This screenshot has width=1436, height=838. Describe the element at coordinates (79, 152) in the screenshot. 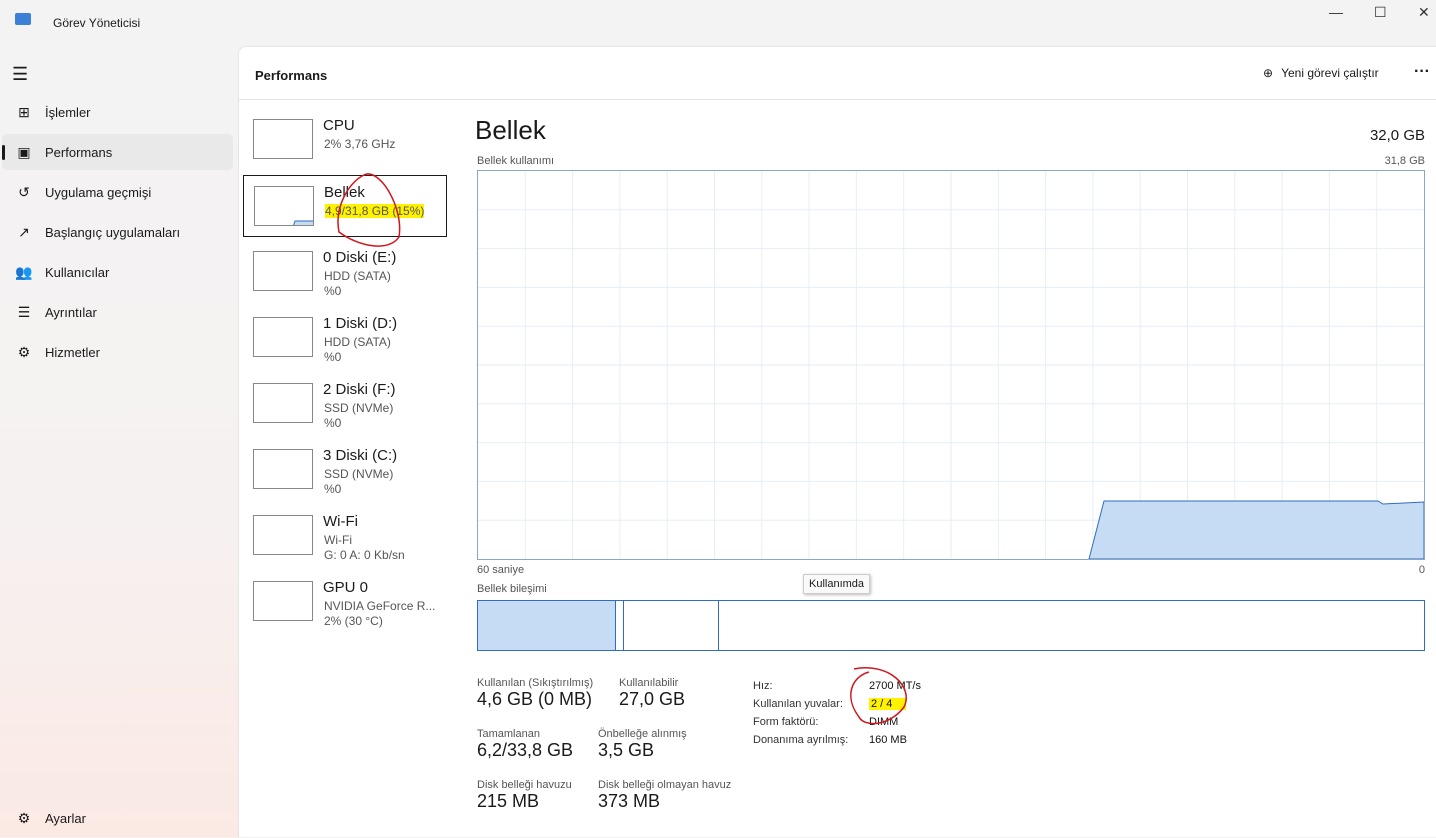

I see `sidebar-item-label: Performans` at that location.